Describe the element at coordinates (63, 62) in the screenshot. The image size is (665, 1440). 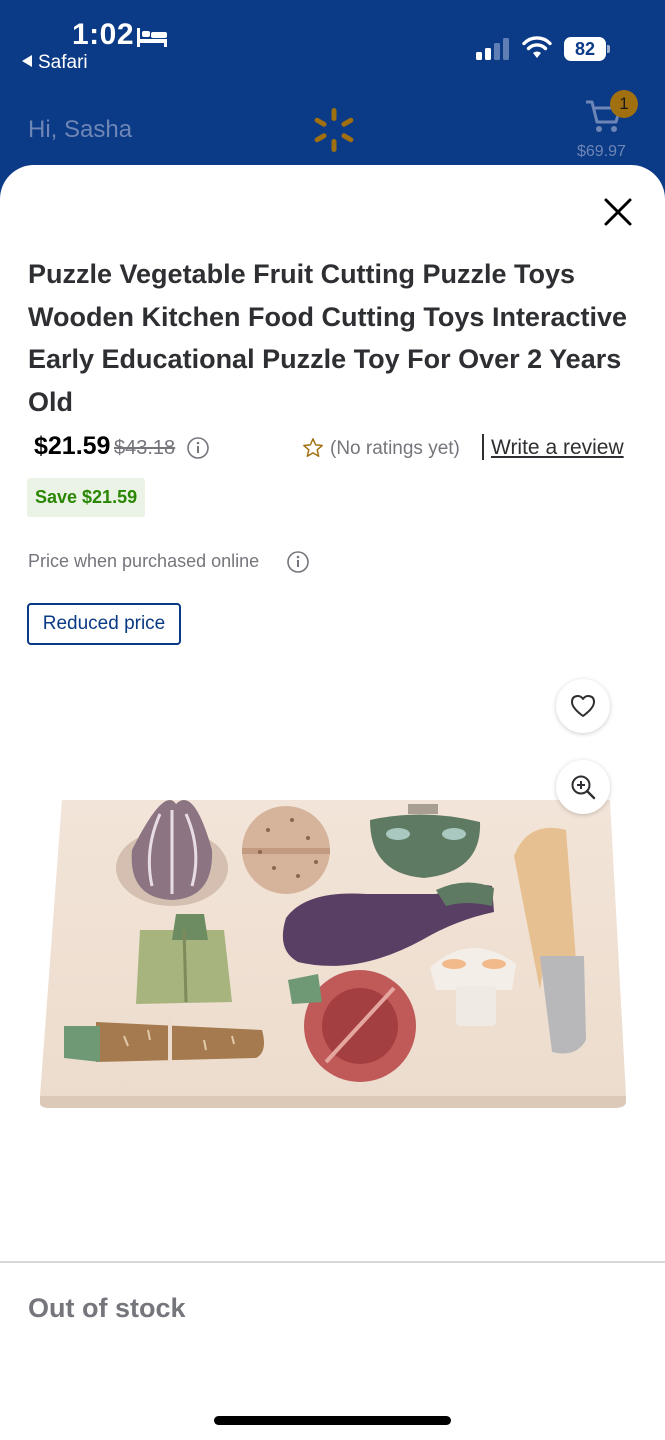
I see `back-app-label: Safari` at that location.